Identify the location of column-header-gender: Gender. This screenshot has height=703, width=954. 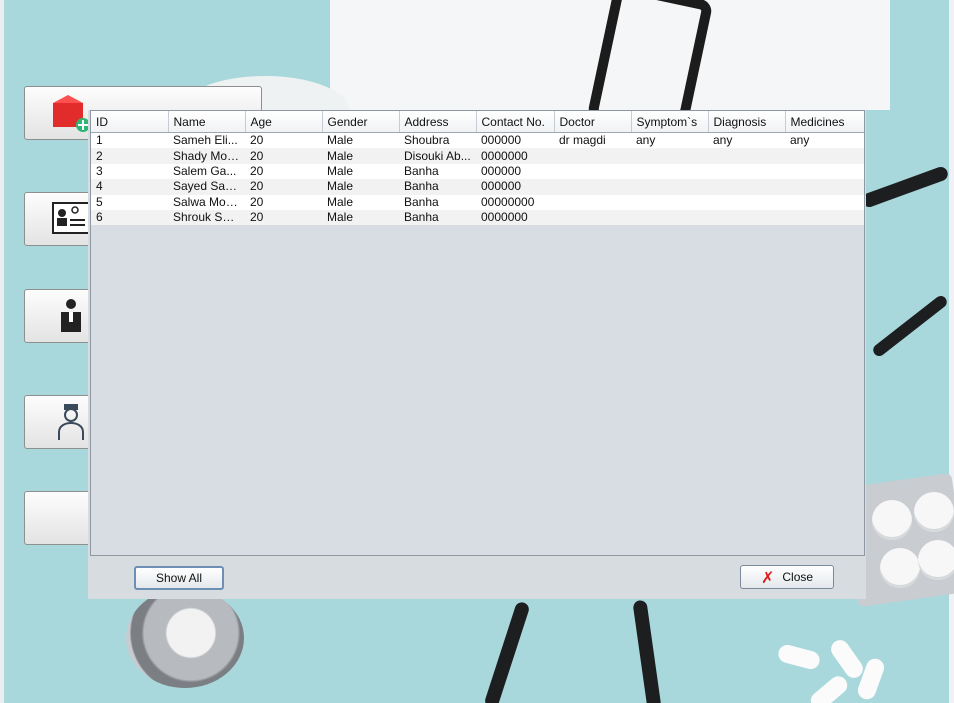
(361, 122).